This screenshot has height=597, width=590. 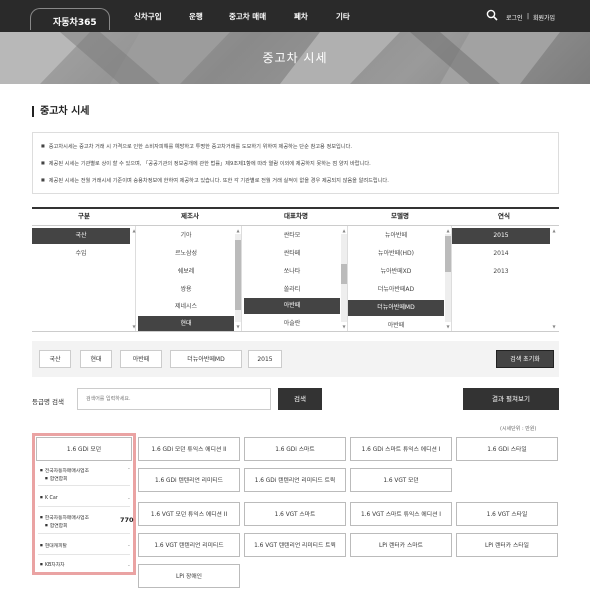 What do you see at coordinates (501, 272) in the screenshot?
I see `list-item: 2013` at bounding box center [501, 272].